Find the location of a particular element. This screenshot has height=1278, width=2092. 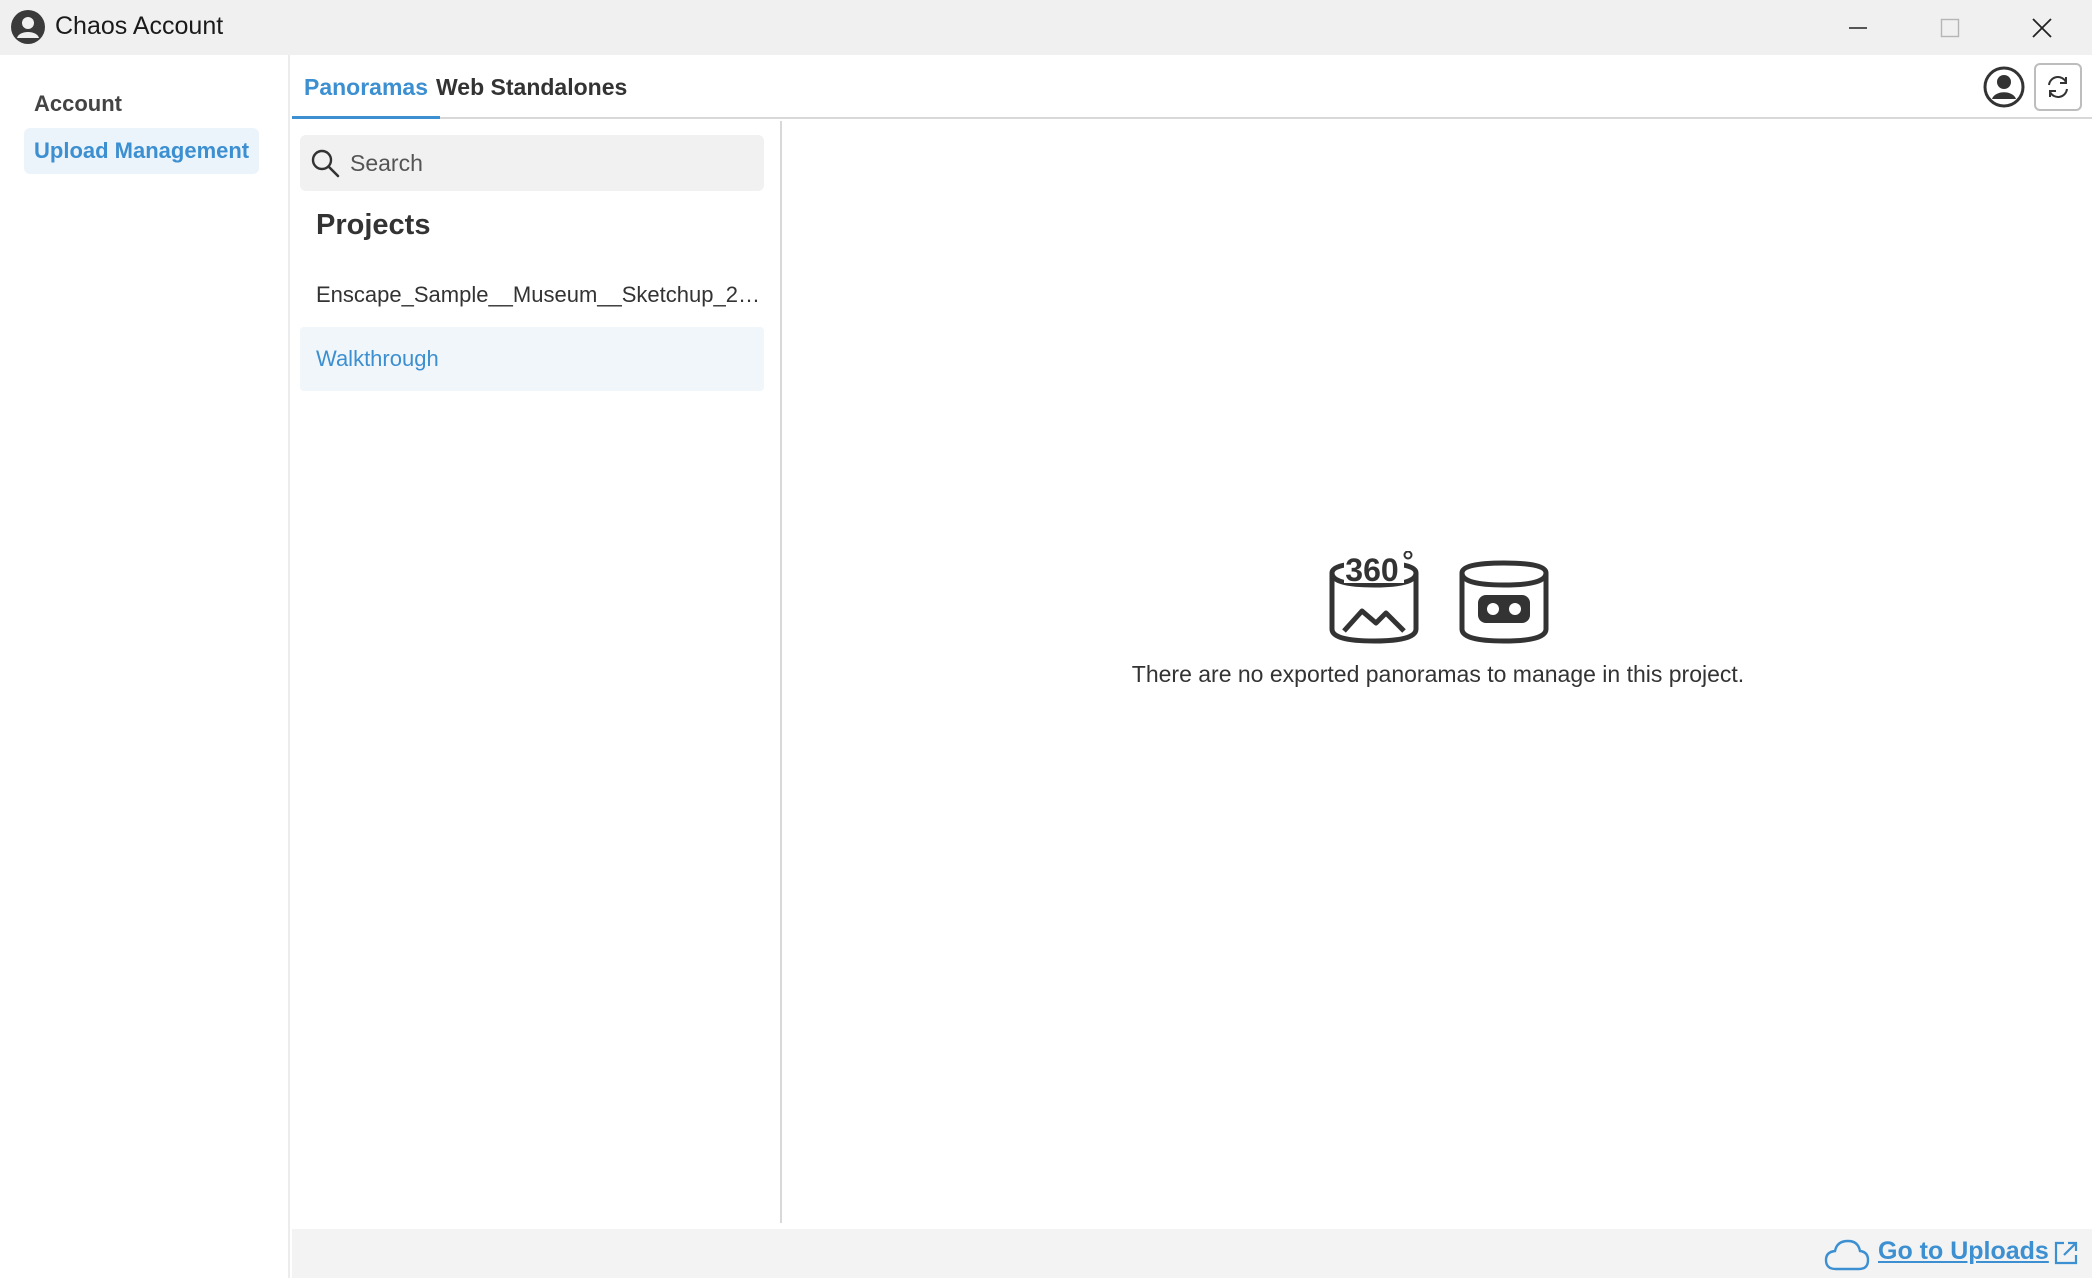

project-item-enscape-sample: Enscape_Sample__Museum__Sketchup_2020 is located at coordinates (532, 295).